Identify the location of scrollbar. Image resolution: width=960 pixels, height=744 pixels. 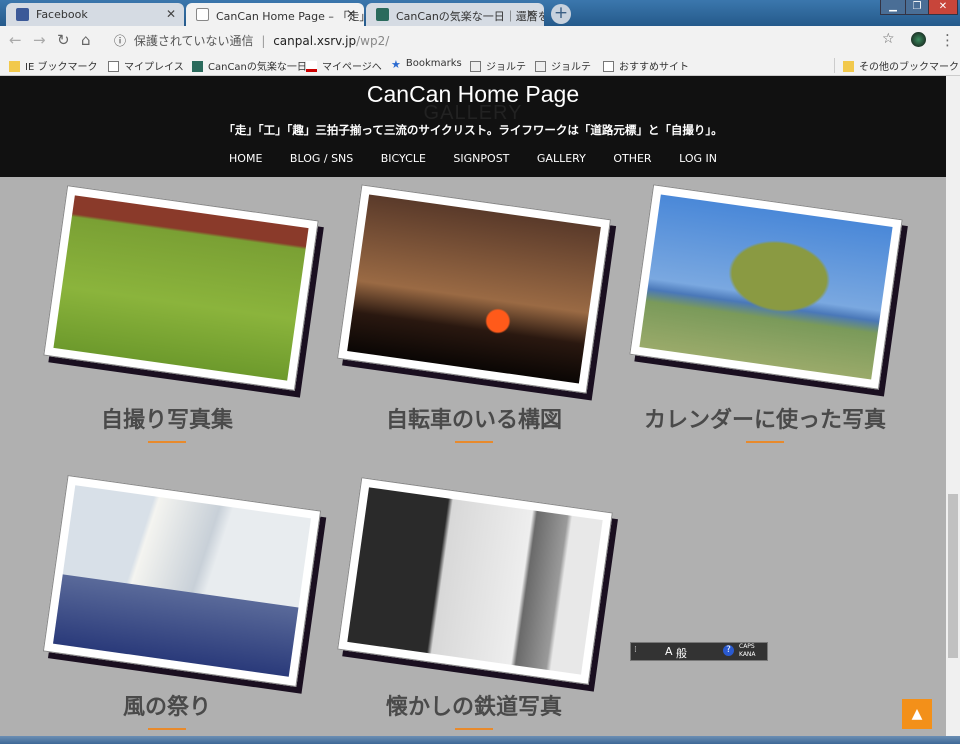
(953, 406).